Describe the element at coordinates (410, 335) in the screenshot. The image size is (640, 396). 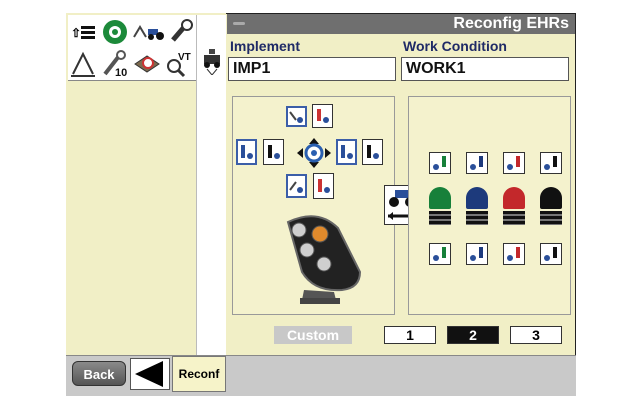
I see `pattern-button-1: 1` at that location.